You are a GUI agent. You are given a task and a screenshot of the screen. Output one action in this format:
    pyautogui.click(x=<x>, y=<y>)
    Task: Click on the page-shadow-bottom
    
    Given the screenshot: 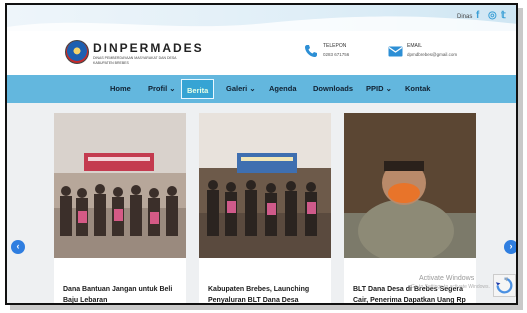 What is the action you would take?
    pyautogui.click(x=266, y=307)
    